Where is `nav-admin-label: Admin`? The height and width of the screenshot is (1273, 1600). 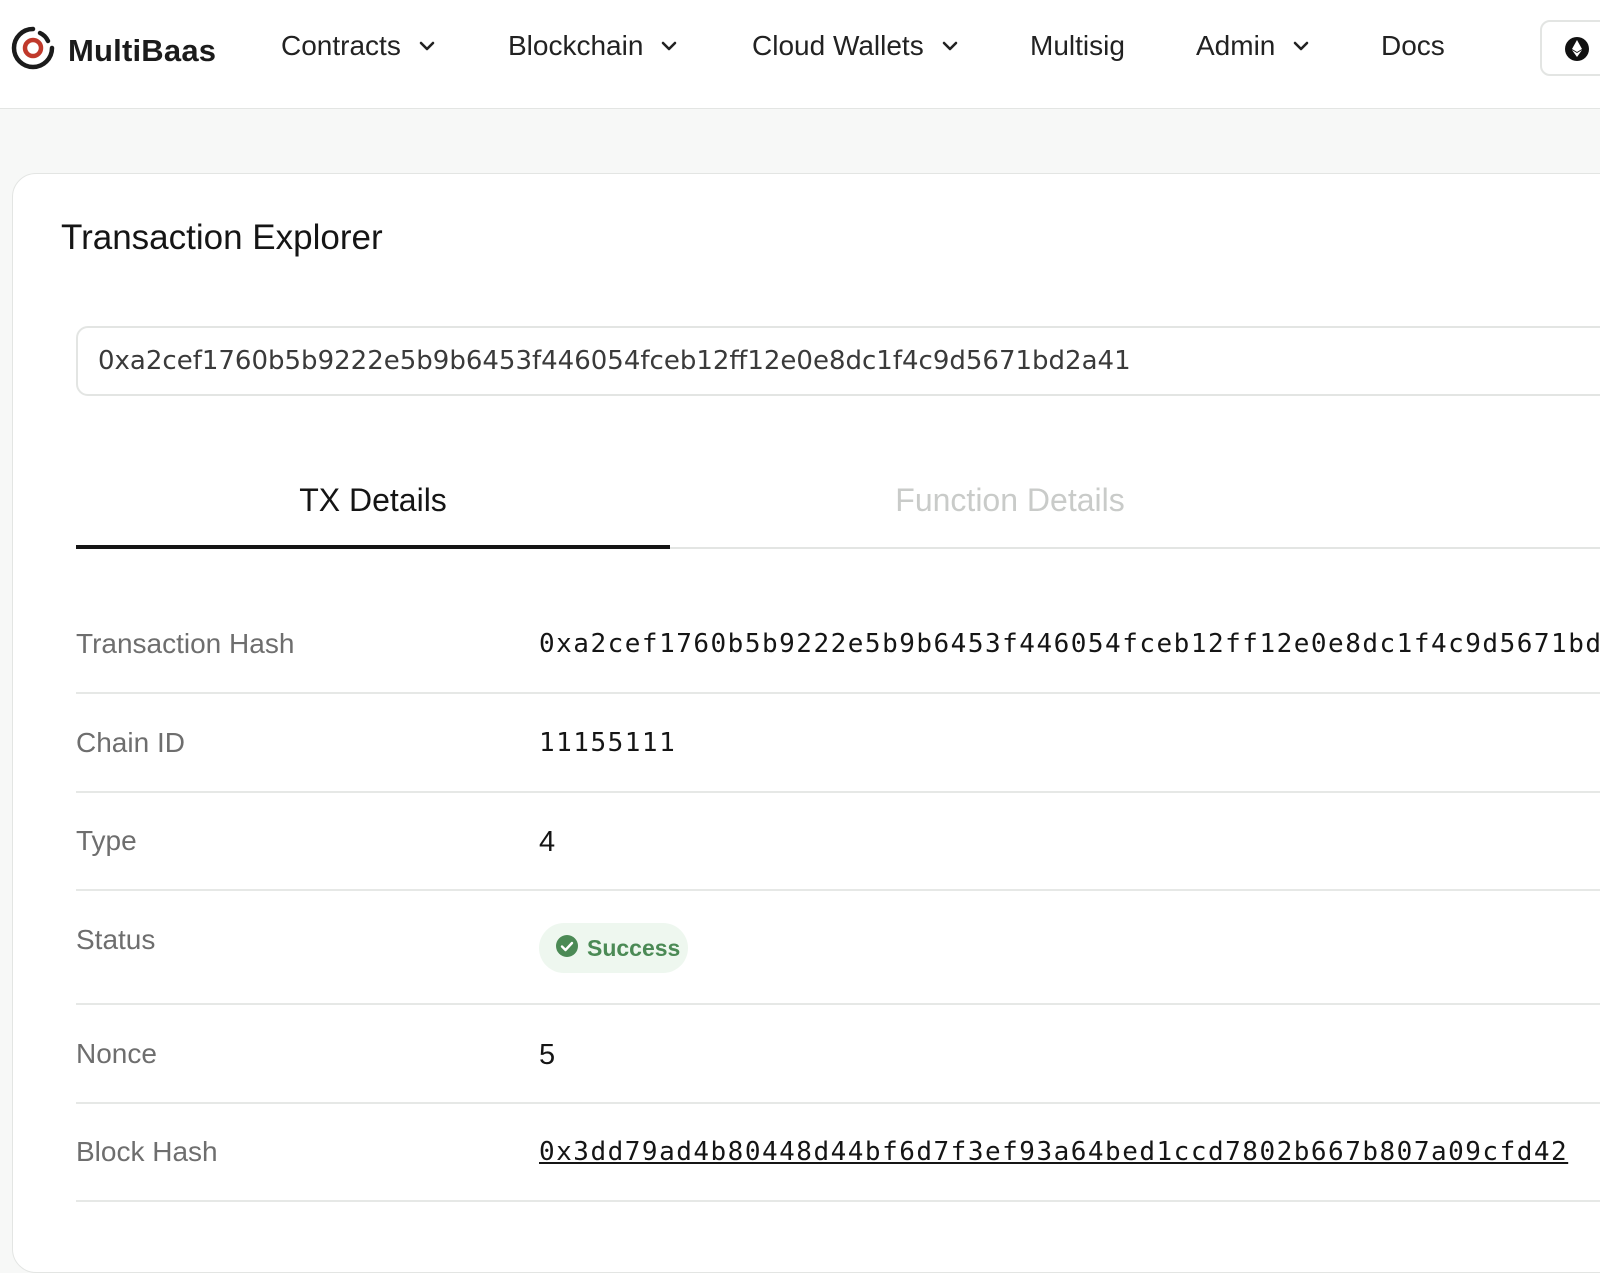 nav-admin-label: Admin is located at coordinates (1236, 45).